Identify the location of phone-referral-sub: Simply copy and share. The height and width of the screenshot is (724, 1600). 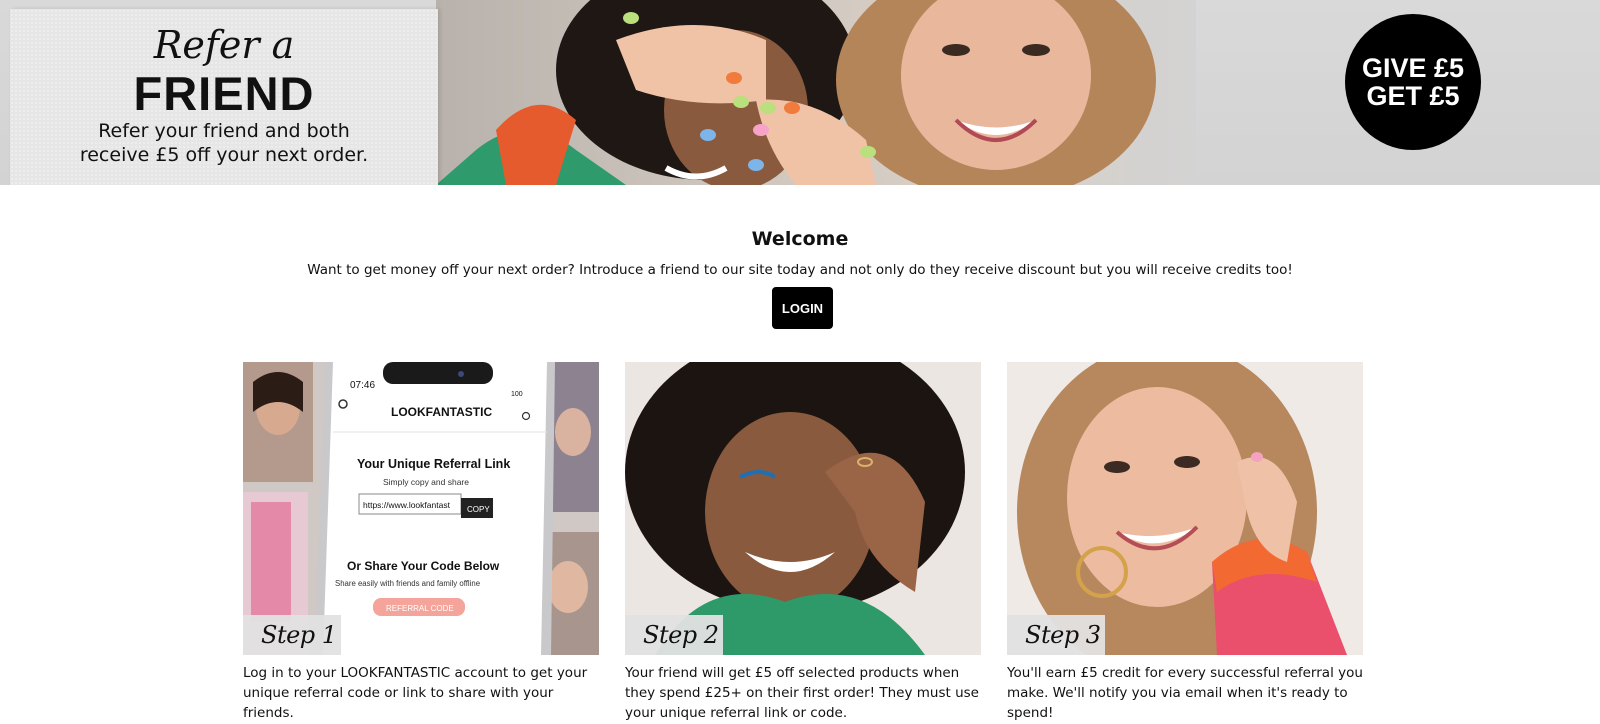
(426, 482).